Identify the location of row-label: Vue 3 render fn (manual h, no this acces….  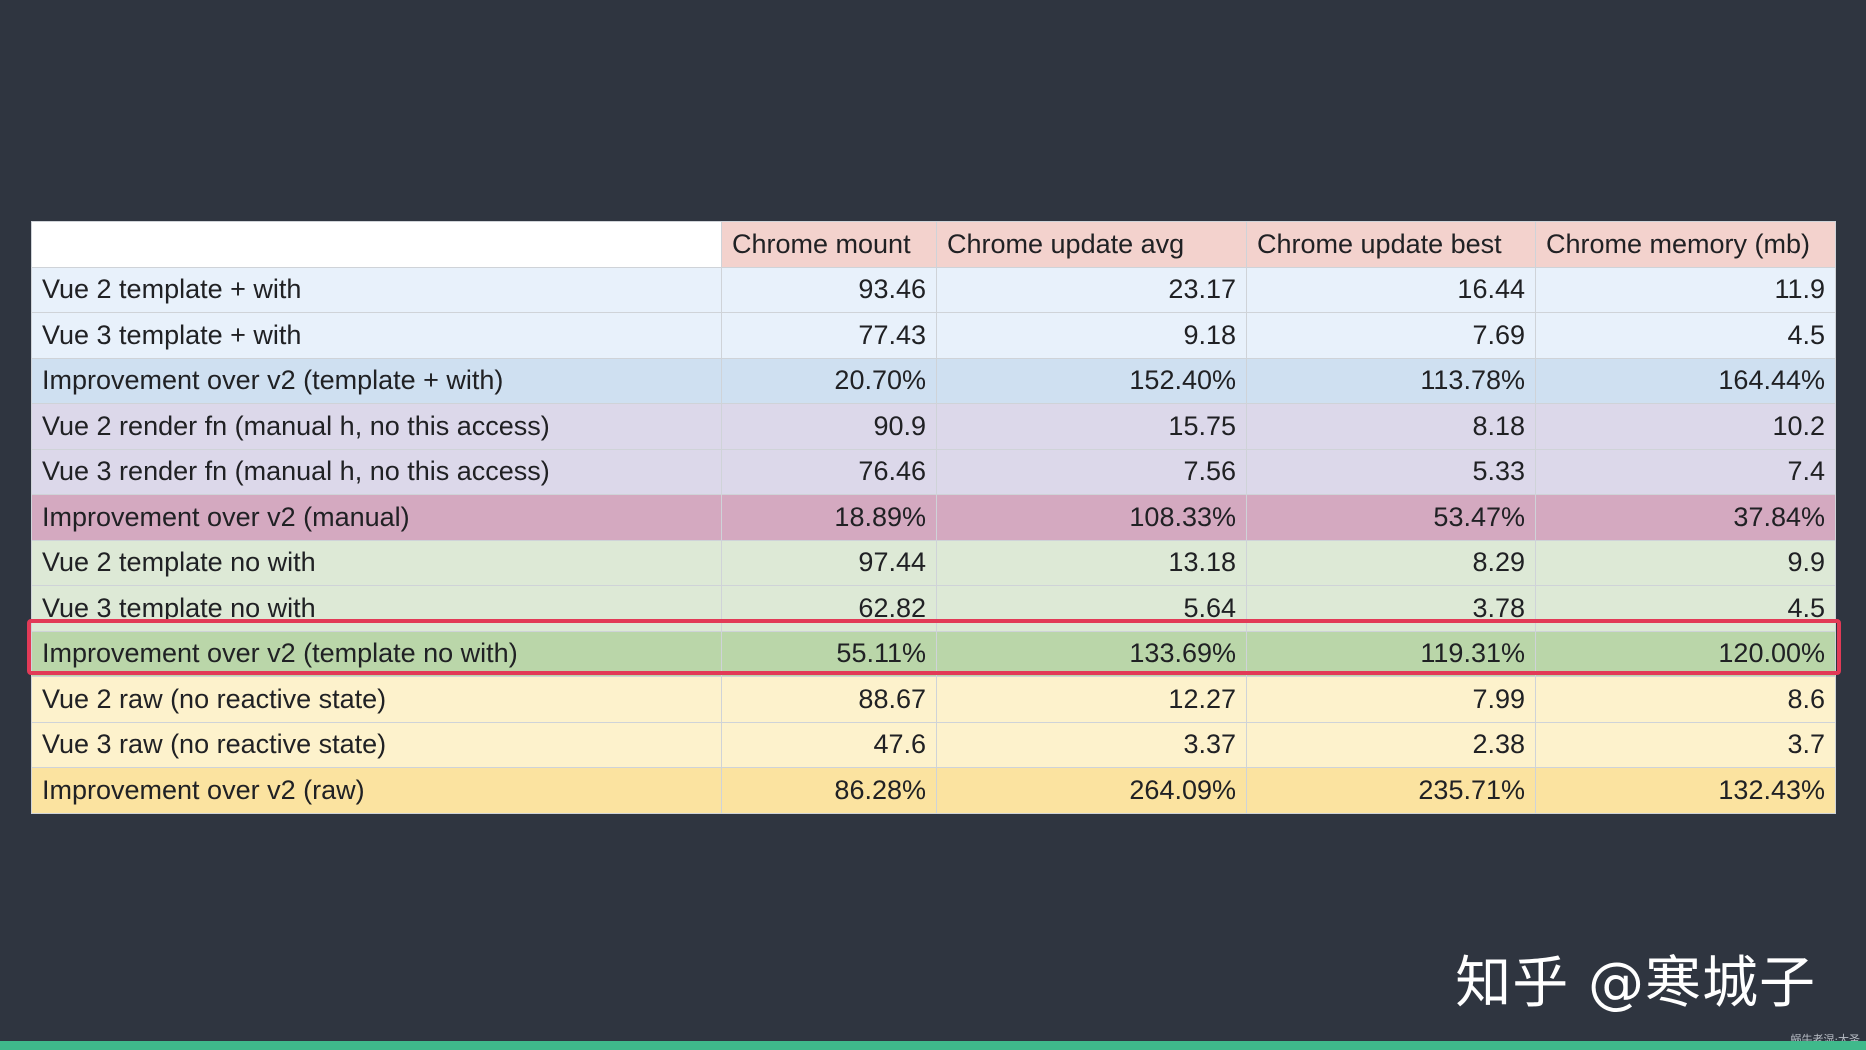
(376, 471).